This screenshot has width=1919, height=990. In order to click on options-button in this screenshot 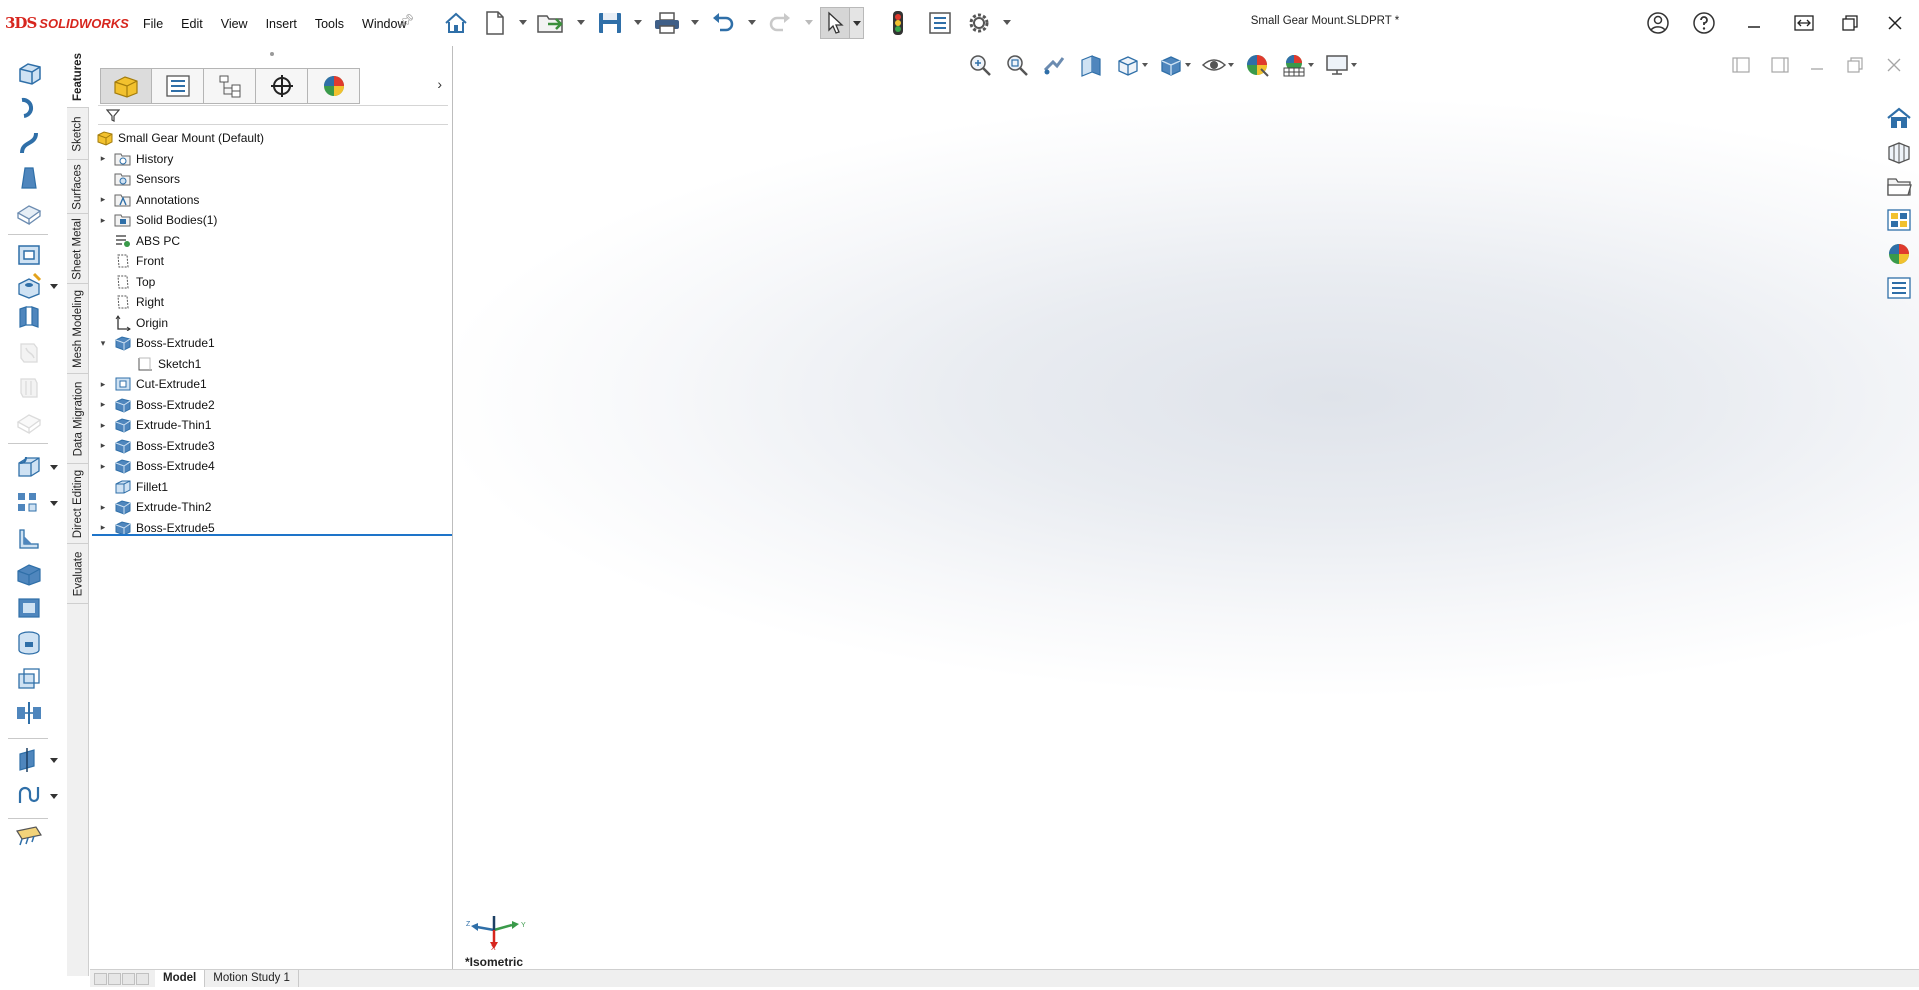, I will do `click(979, 23)`.